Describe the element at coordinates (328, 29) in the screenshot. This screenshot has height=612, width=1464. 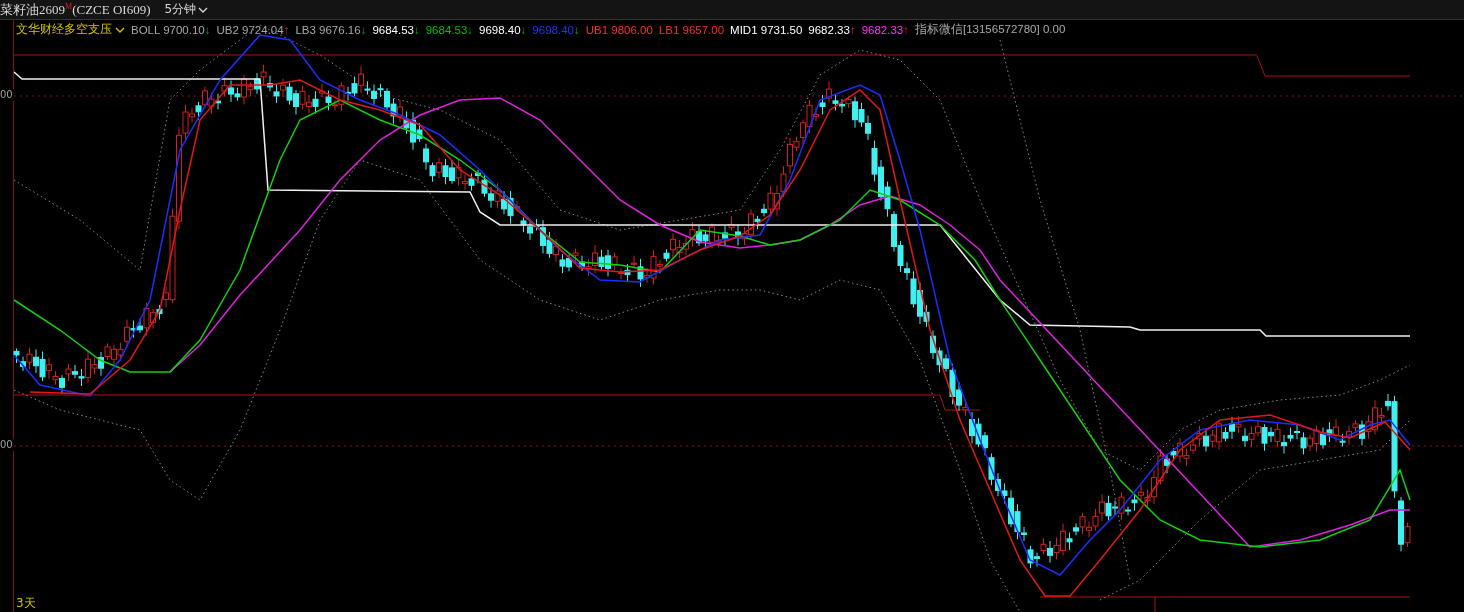
I see `indicator-value: LB3 9676.16` at that location.